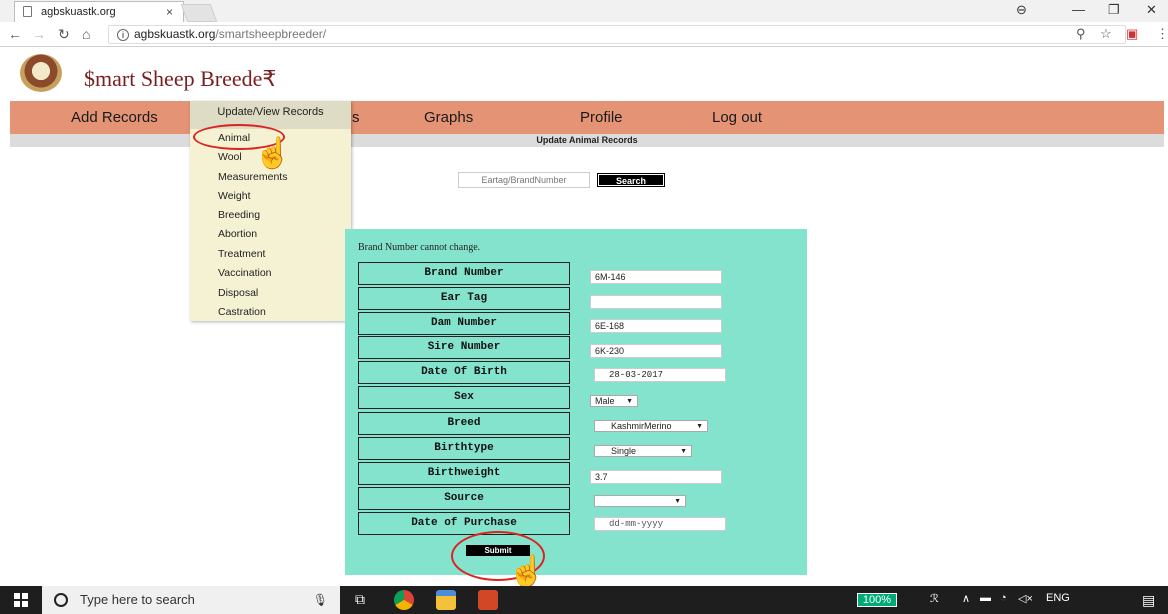 Image resolution: width=1168 pixels, height=614 pixels. What do you see at coordinates (39, 34) in the screenshot?
I see `forward-icon: →` at bounding box center [39, 34].